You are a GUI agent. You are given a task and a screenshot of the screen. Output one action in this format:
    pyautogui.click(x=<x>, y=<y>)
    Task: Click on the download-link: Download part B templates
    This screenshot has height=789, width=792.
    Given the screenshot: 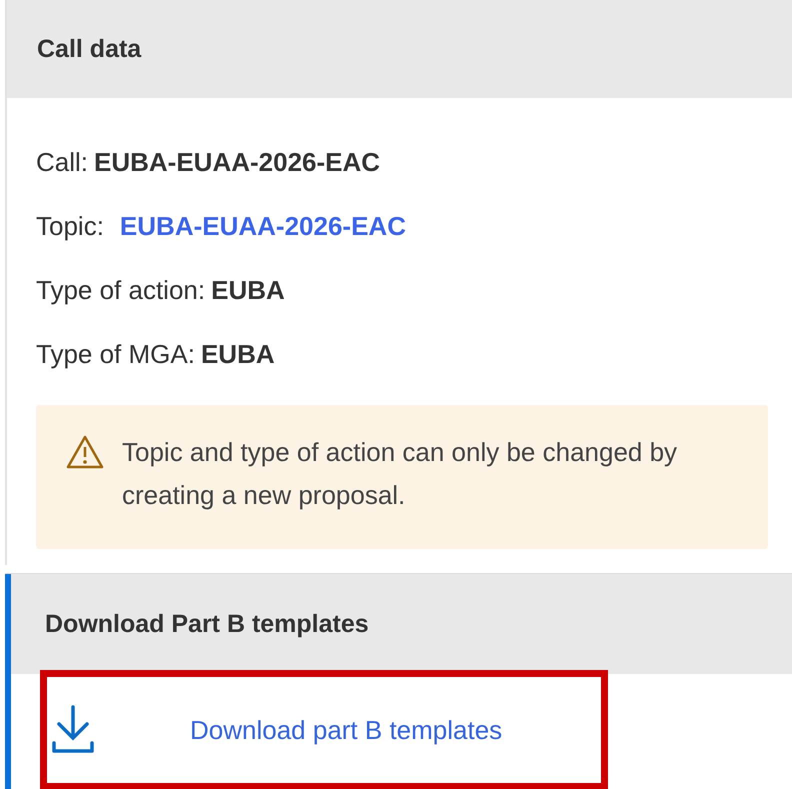 What is the action you would take?
    pyautogui.click(x=346, y=730)
    